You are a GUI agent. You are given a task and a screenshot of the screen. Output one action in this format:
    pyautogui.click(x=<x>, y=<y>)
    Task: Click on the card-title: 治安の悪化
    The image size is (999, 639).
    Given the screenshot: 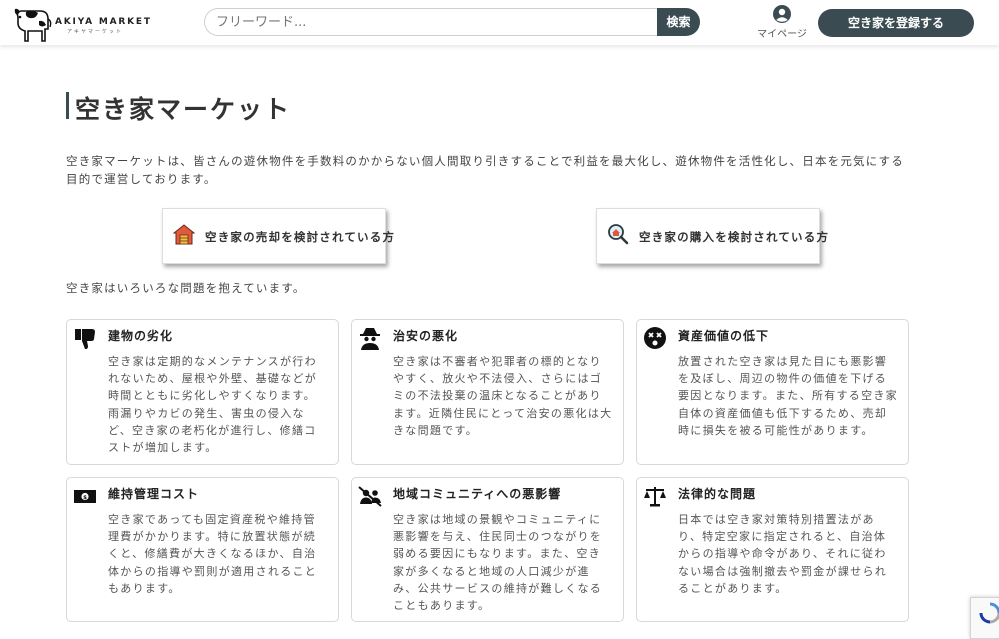 What is the action you would take?
    pyautogui.click(x=426, y=336)
    